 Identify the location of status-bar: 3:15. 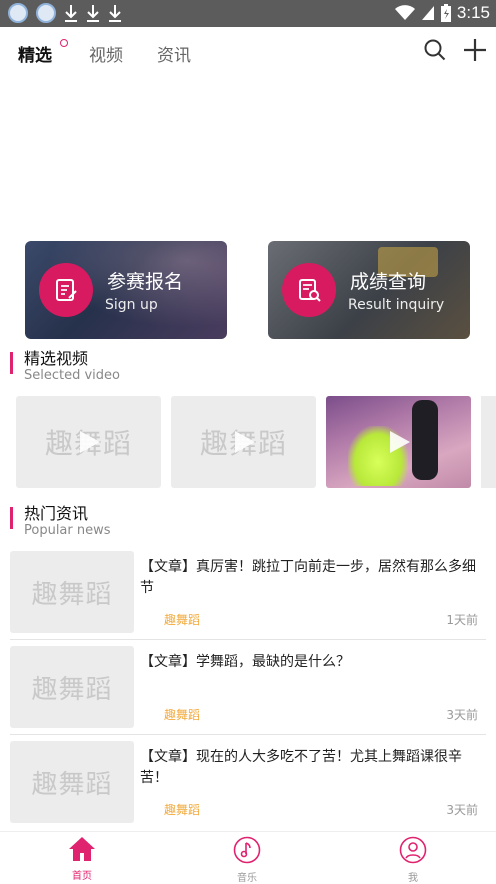
(248, 13).